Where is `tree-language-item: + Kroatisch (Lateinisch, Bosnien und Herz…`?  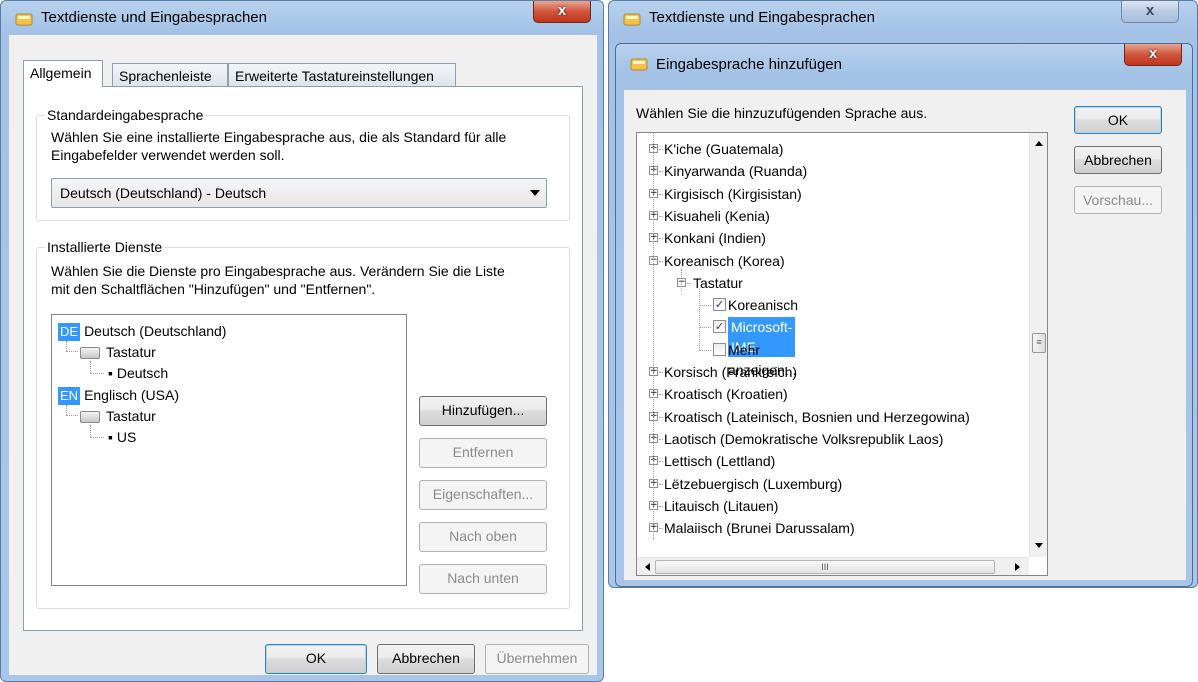
tree-language-item: + Kroatisch (Lateinisch, Bosnien und Herz… is located at coordinates (833, 417).